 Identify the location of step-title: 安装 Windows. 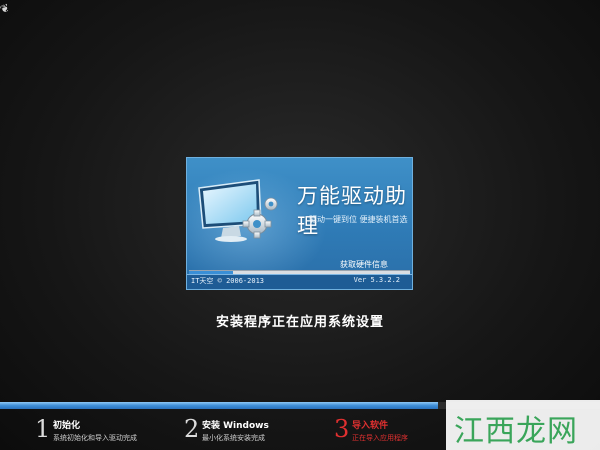
(235, 426).